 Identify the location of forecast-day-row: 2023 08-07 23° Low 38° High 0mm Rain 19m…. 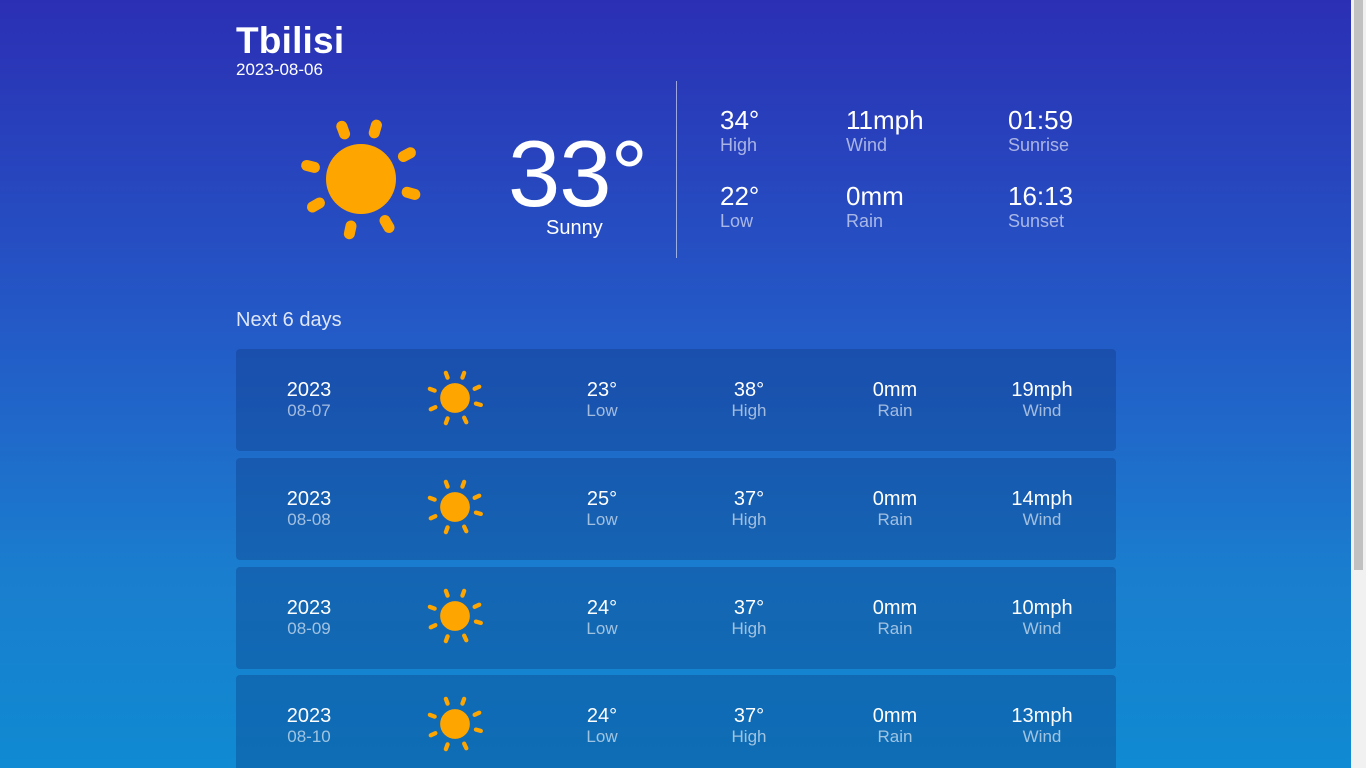
(676, 400).